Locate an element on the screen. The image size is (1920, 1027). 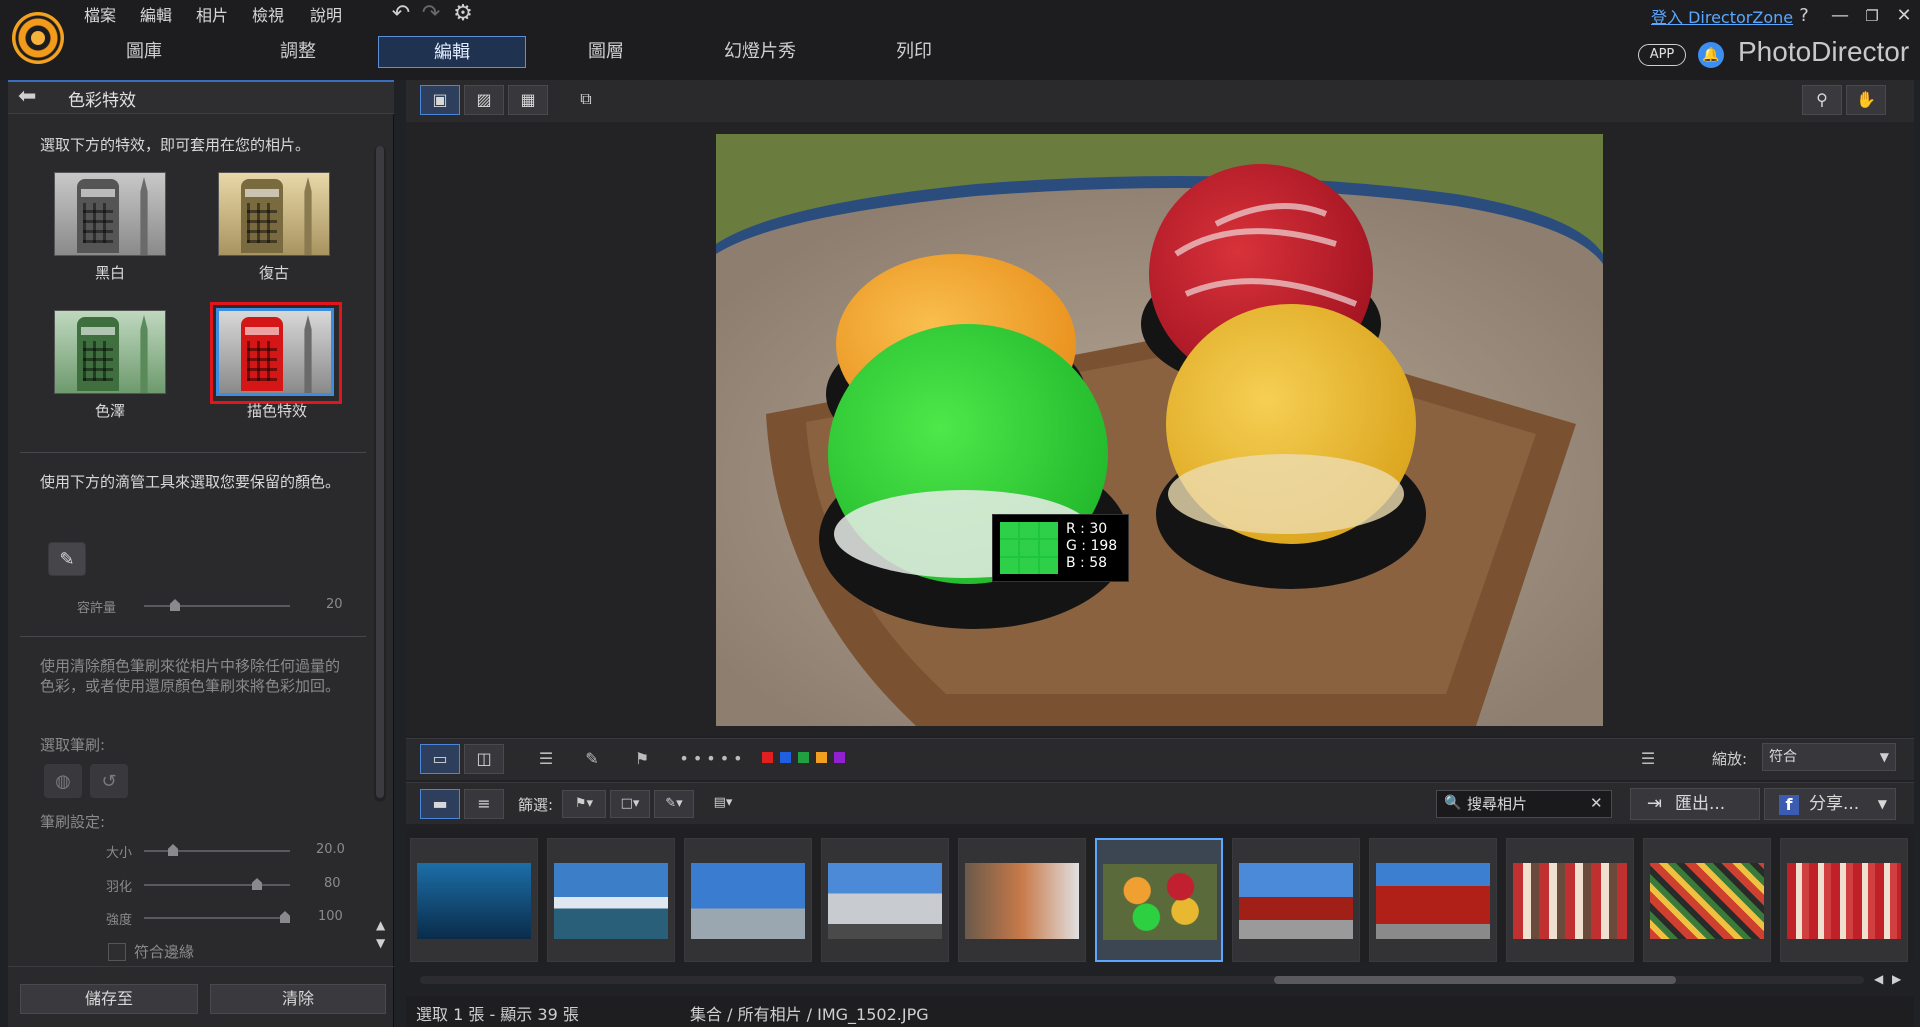
color-tag-purple-icon is located at coordinates (839, 757).